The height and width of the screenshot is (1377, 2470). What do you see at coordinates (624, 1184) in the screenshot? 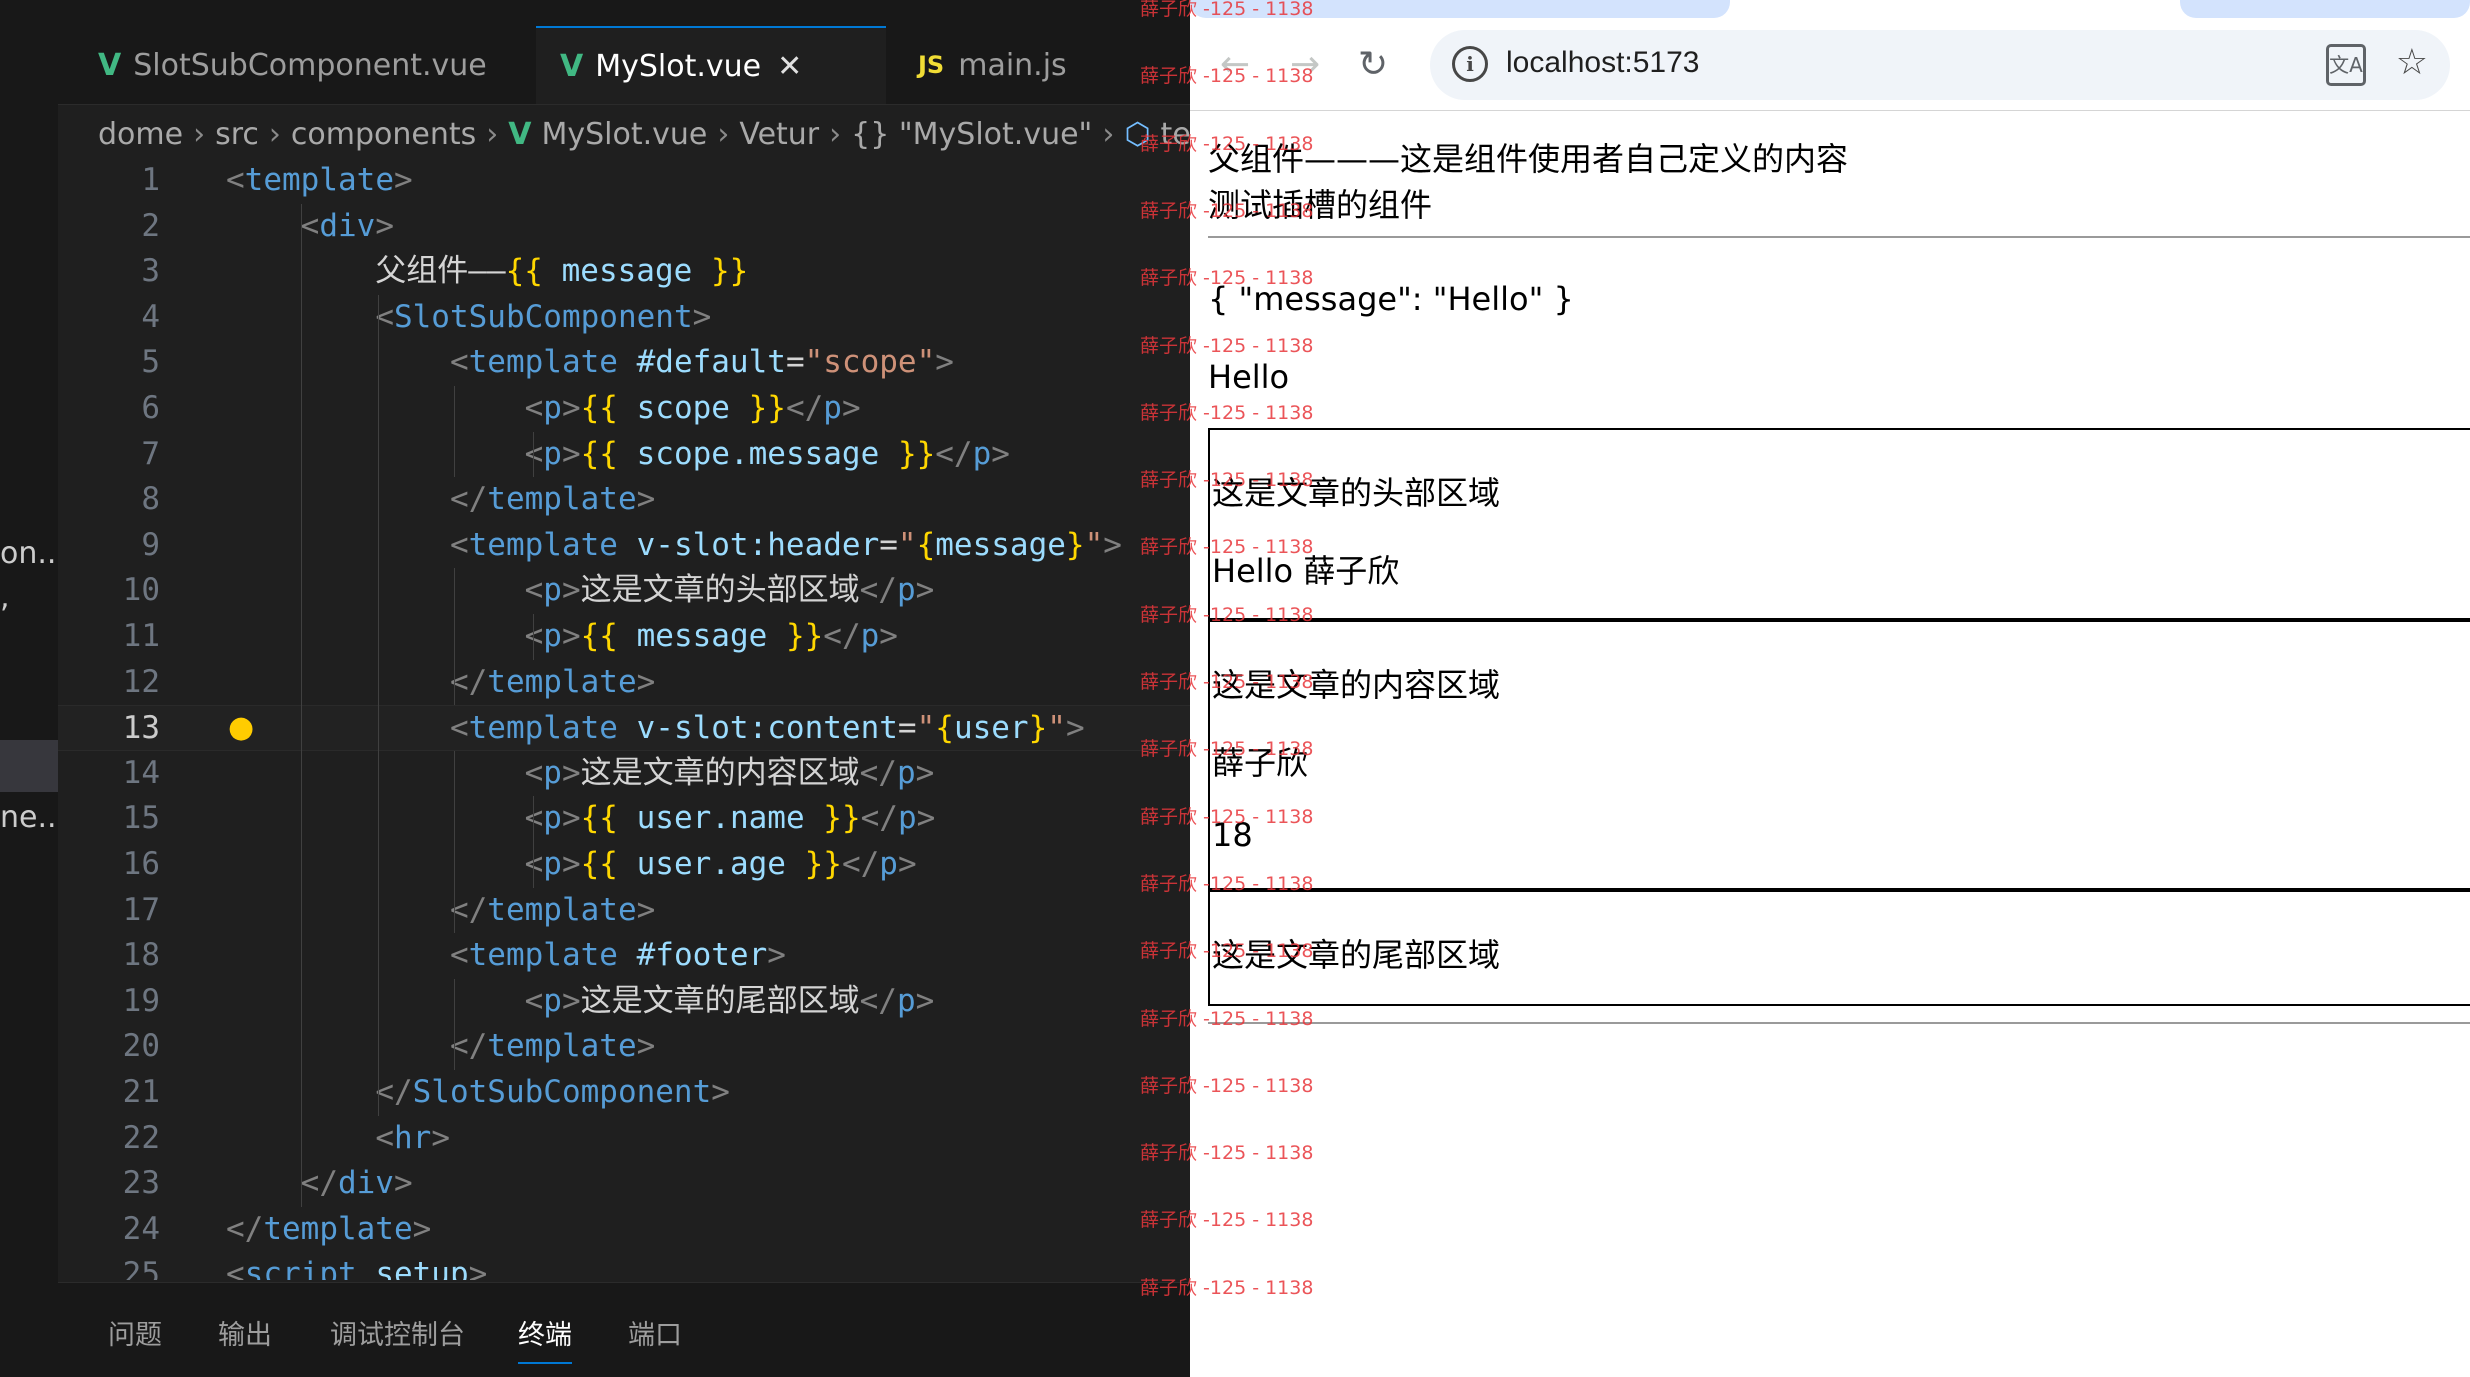
I see `code-line: 23 </div>` at bounding box center [624, 1184].